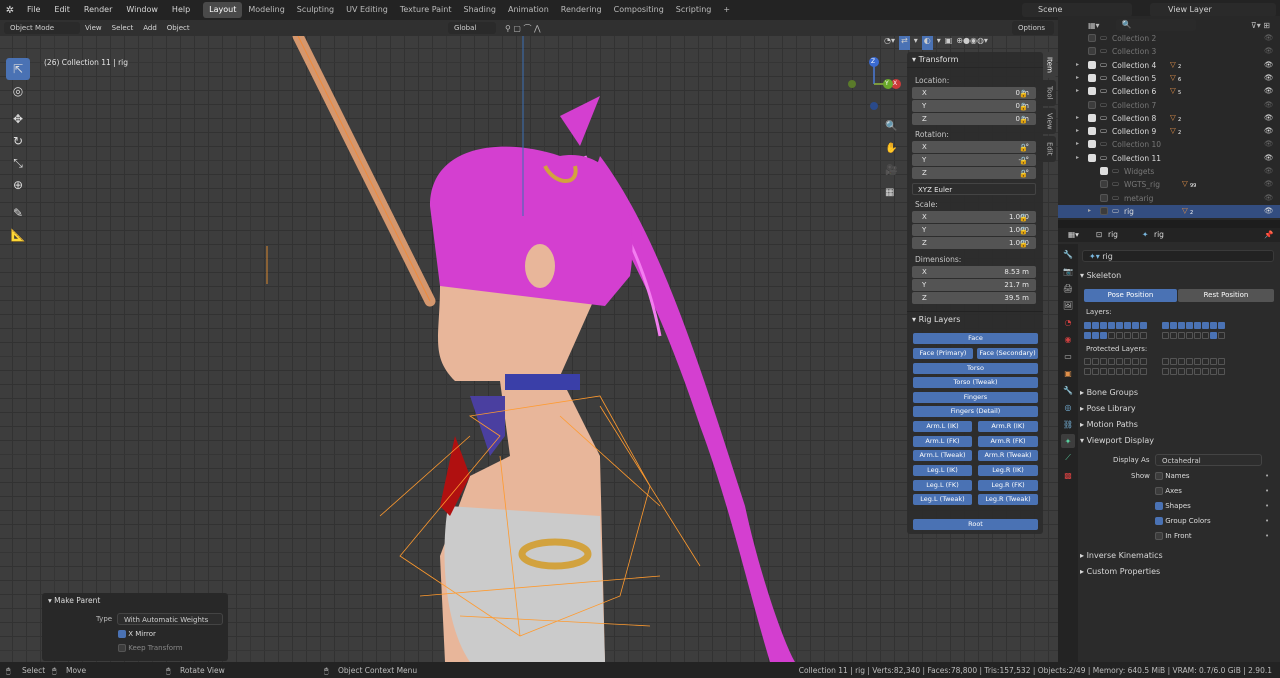  I want to click on mode-selector: Object Mode, so click(42, 28).